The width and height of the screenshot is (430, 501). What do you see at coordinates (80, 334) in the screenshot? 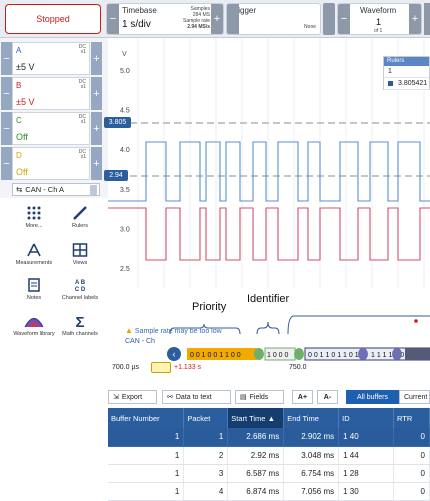
I see `tool-math-channels-label: Math channels` at bounding box center [80, 334].